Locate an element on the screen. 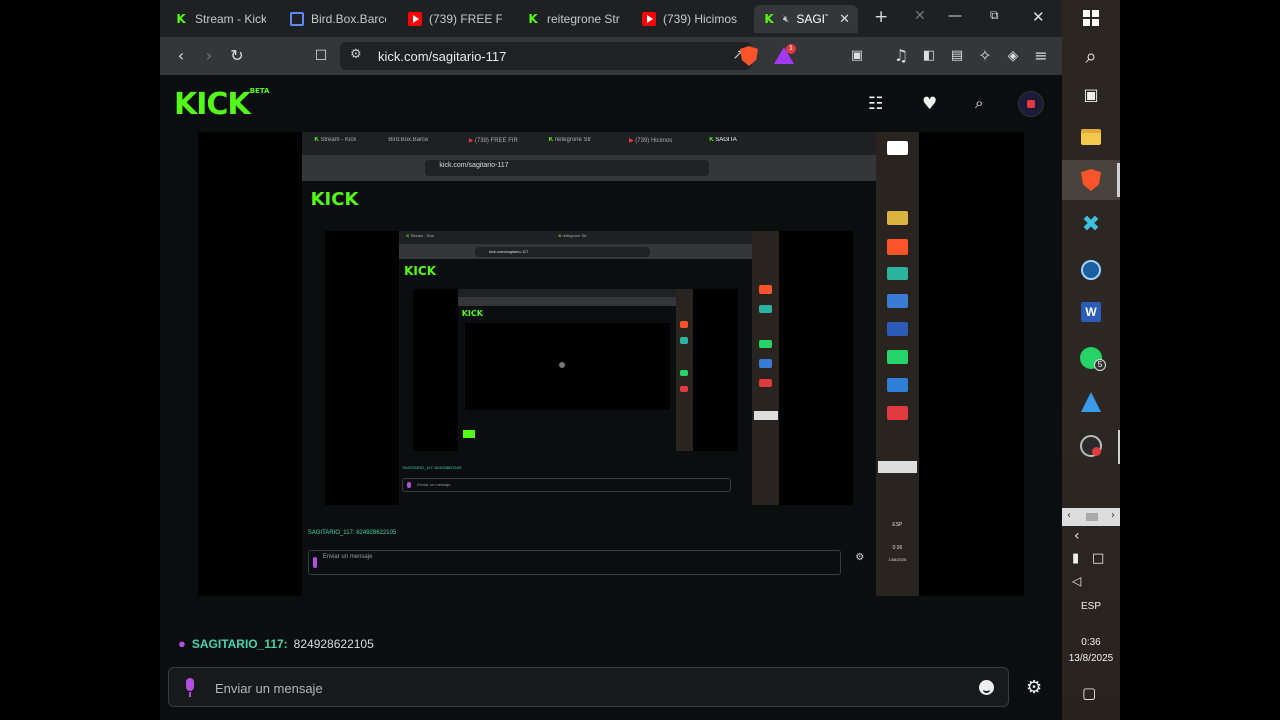 This screenshot has width=1280, height=720. bookmark-icon: ☐ is located at coordinates (321, 56).